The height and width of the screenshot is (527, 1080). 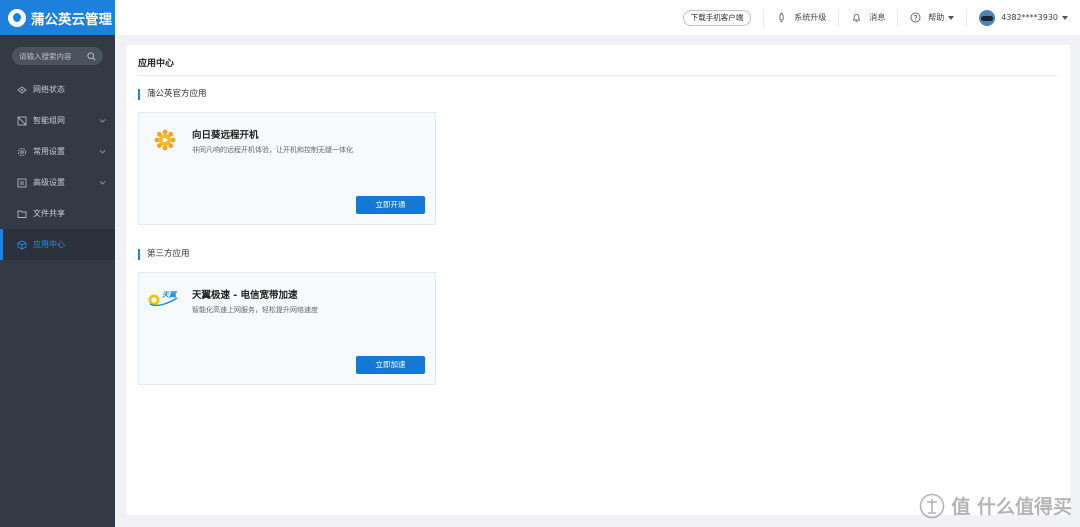 I want to click on sidebar-nav: 网络状态 智能组网 常用设置 高级设置 文件共享 应用中心, so click(x=57, y=167).